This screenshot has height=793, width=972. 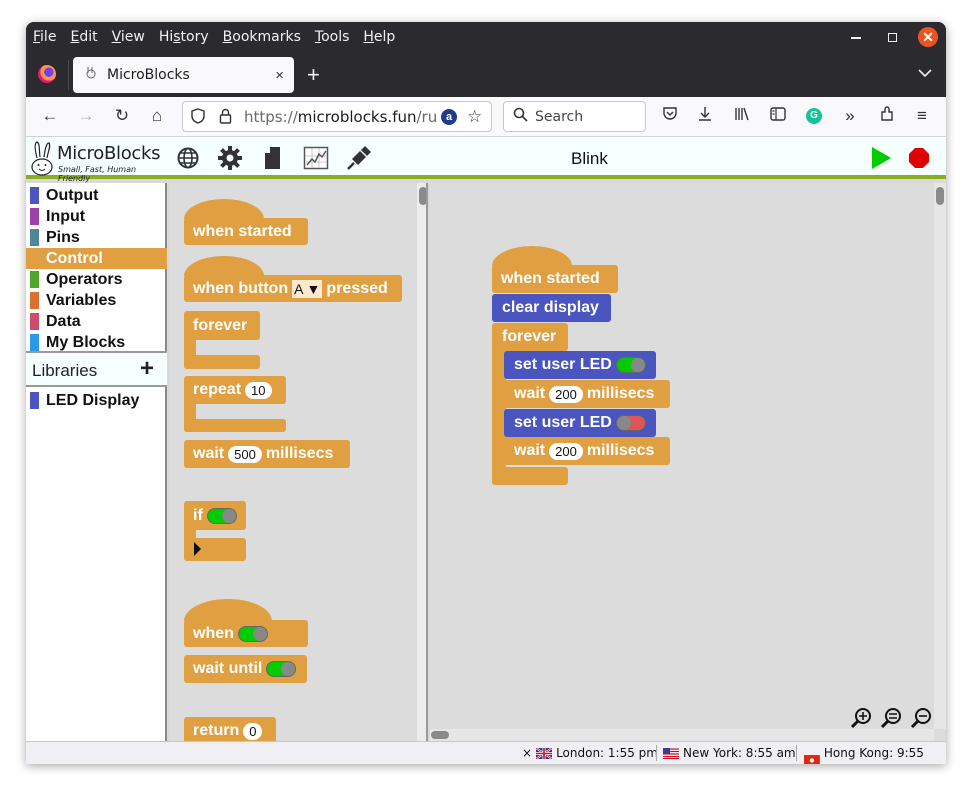 I want to click on firefox-icon, so click(x=47, y=74).